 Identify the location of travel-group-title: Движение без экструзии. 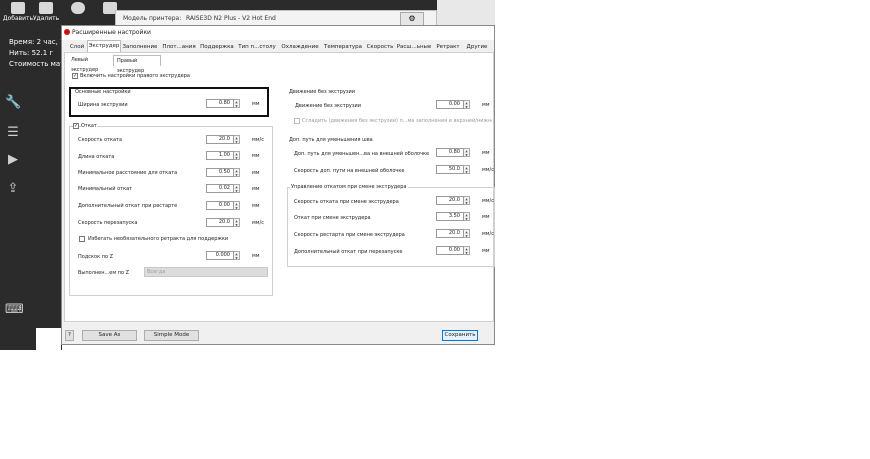
(322, 92).